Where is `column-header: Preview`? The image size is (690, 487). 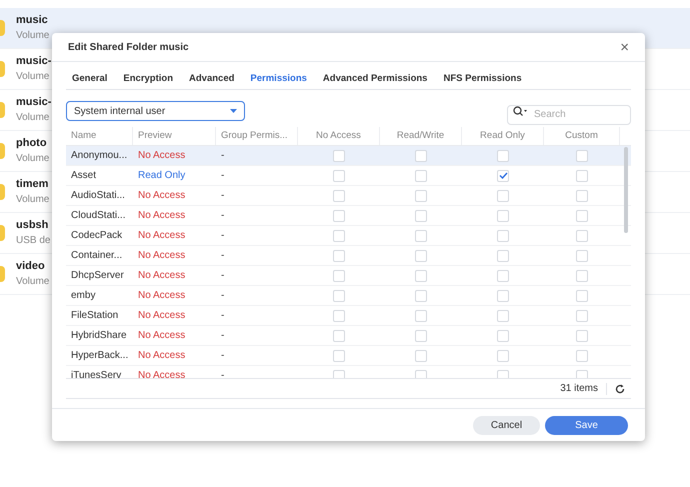 column-header: Preview is located at coordinates (174, 136).